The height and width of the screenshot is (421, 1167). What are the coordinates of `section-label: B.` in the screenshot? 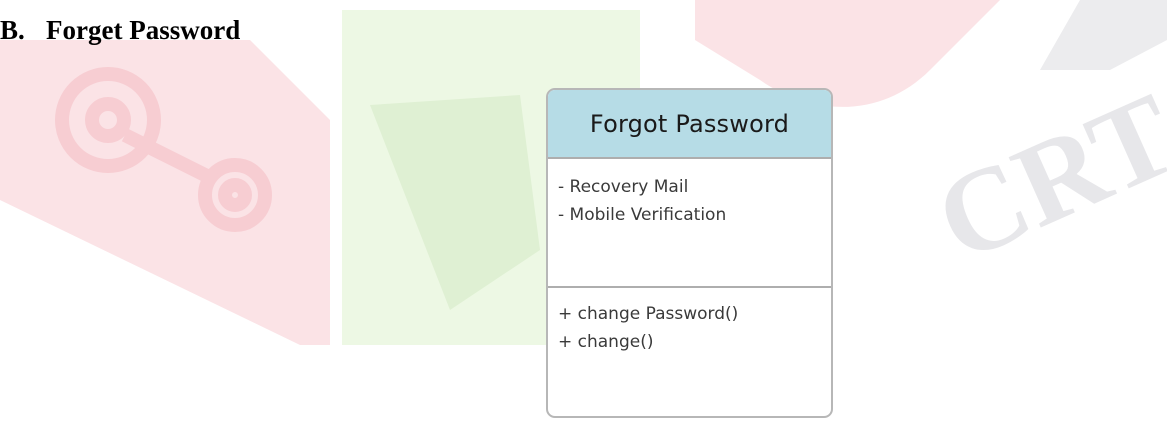 It's located at (12, 30).